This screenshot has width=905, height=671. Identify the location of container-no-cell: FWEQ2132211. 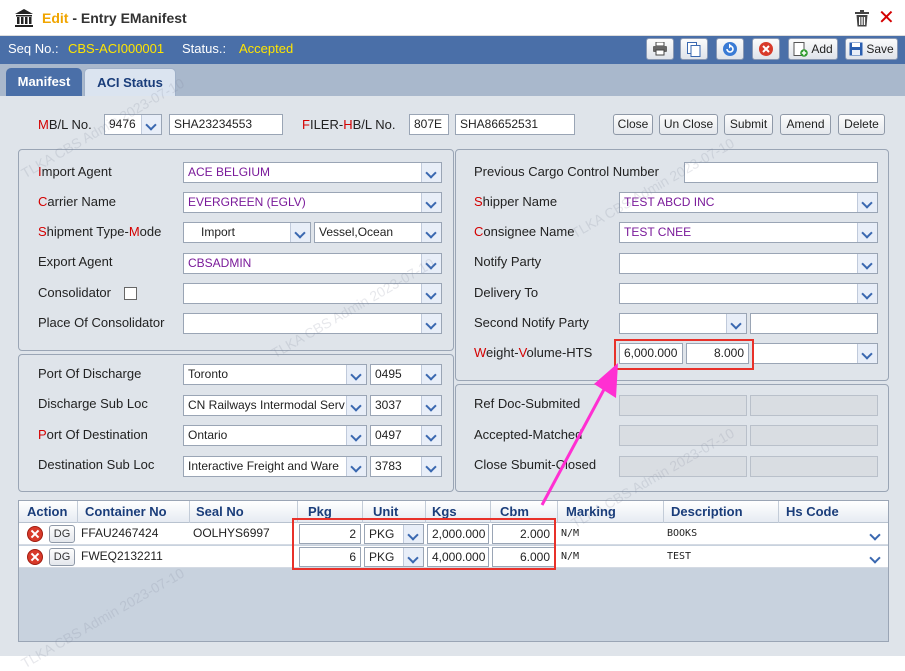
(122, 556).